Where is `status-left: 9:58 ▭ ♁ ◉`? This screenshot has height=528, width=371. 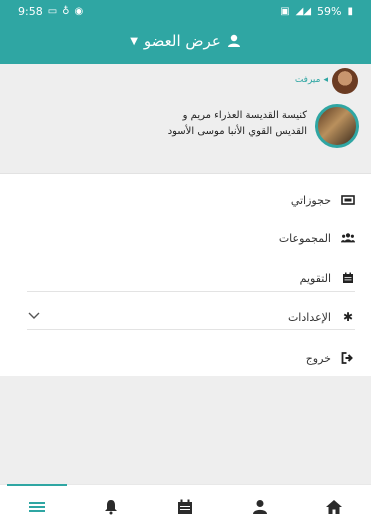
status-left: 9:58 ▭ ♁ ◉ is located at coordinates (50, 11).